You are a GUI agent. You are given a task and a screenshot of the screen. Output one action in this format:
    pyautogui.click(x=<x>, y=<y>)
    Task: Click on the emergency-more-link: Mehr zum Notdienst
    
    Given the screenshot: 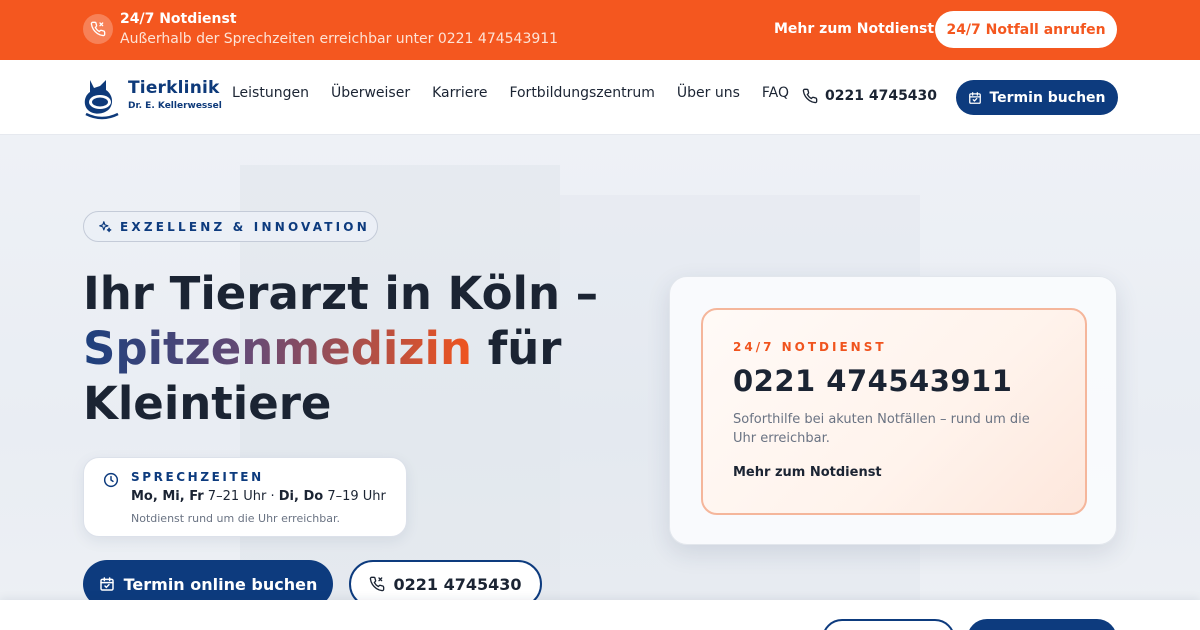 What is the action you would take?
    pyautogui.click(x=854, y=29)
    